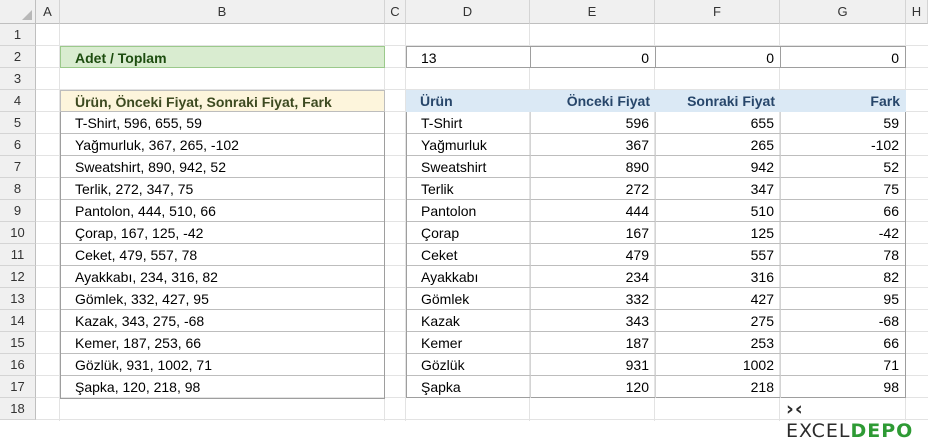 The height and width of the screenshot is (442, 928). Describe the element at coordinates (718, 233) in the screenshot. I see `table-cell-sonraki-fiyat: 125` at that location.